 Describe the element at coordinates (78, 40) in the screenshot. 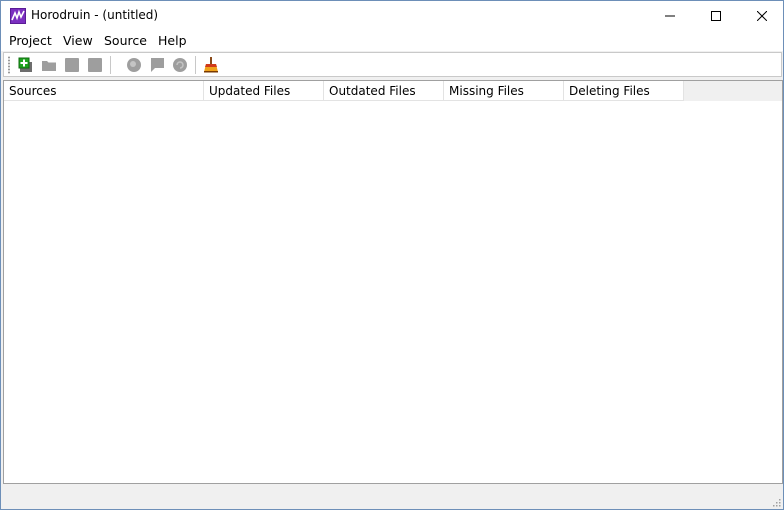

I see `menu-view: View` at that location.